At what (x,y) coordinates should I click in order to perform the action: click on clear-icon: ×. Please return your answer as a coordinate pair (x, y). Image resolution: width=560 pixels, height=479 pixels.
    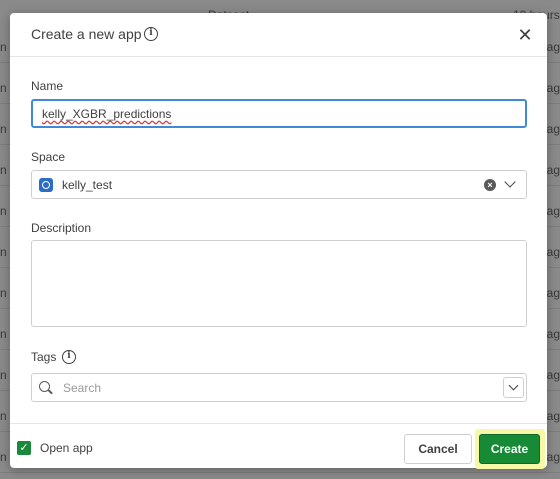
    Looking at the image, I should click on (490, 185).